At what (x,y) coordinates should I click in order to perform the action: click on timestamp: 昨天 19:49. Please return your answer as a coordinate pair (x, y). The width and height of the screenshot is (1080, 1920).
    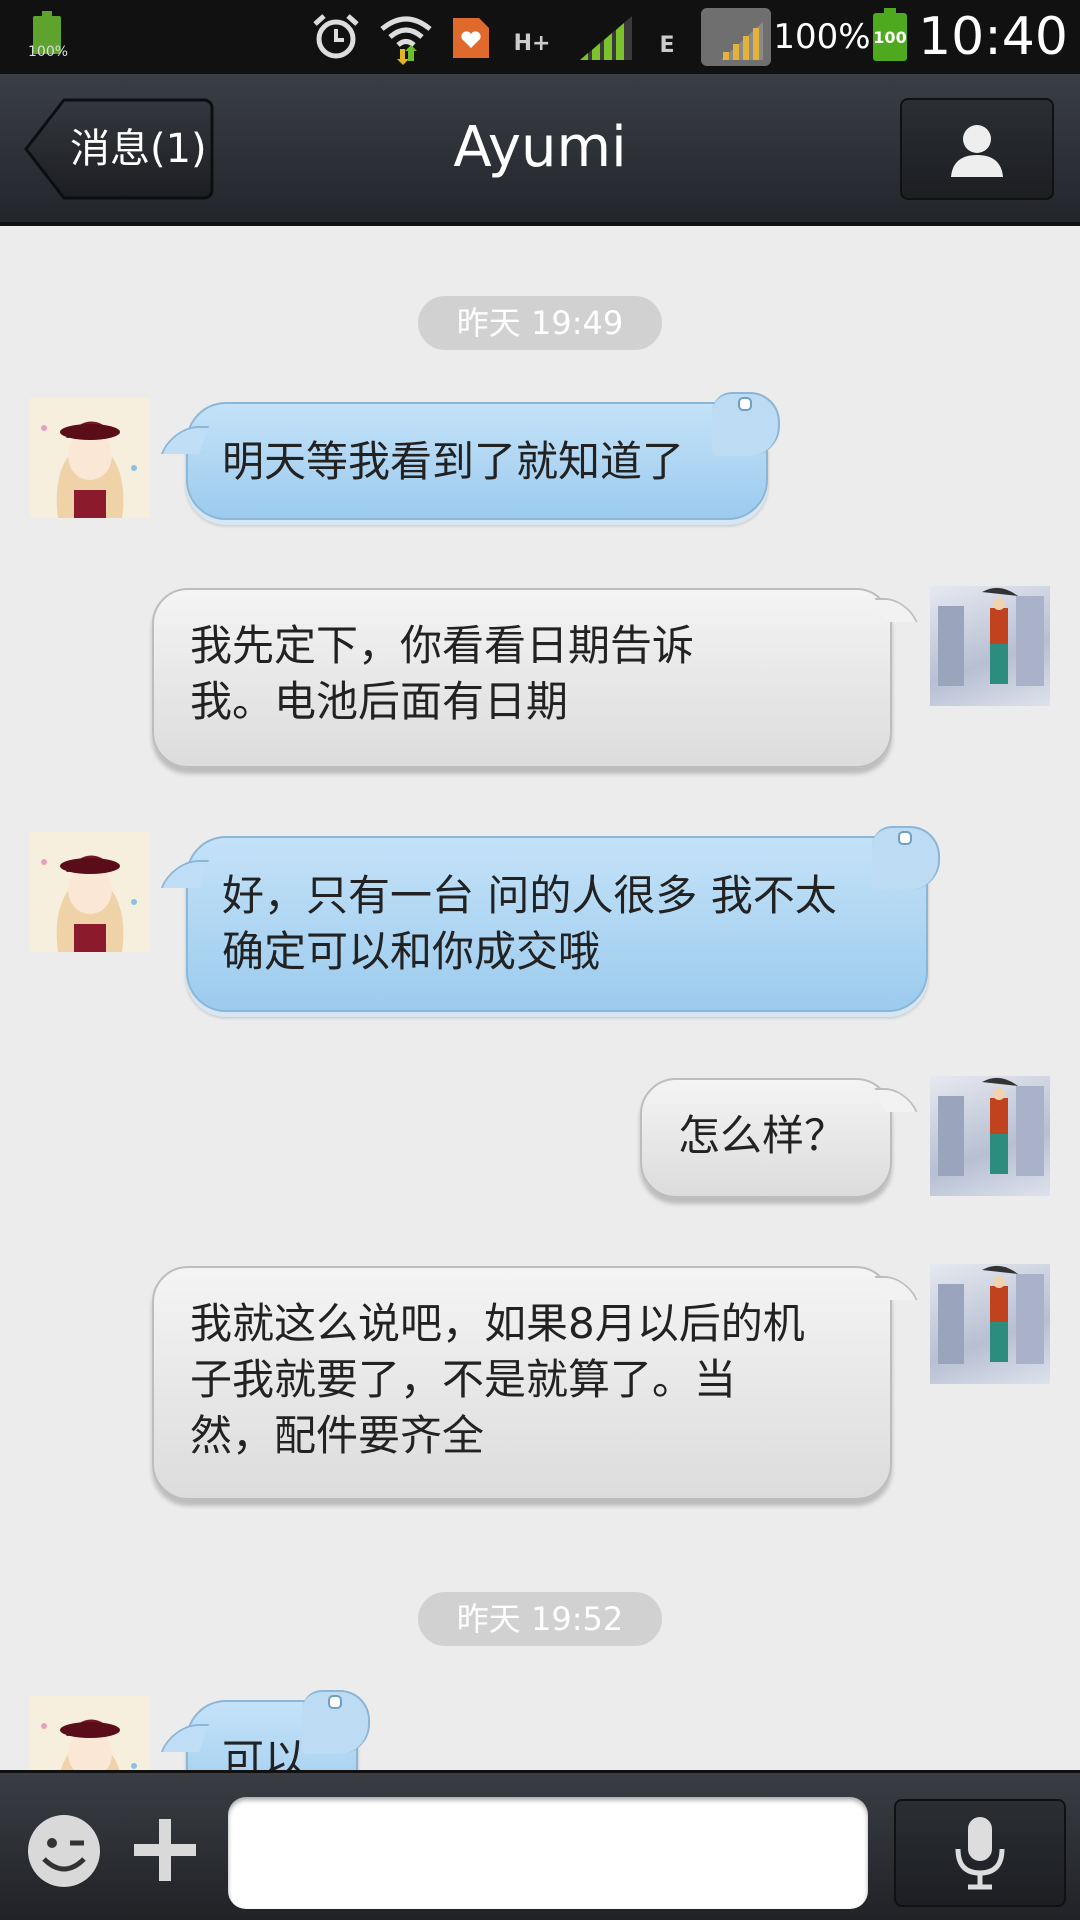
    Looking at the image, I should click on (540, 323).